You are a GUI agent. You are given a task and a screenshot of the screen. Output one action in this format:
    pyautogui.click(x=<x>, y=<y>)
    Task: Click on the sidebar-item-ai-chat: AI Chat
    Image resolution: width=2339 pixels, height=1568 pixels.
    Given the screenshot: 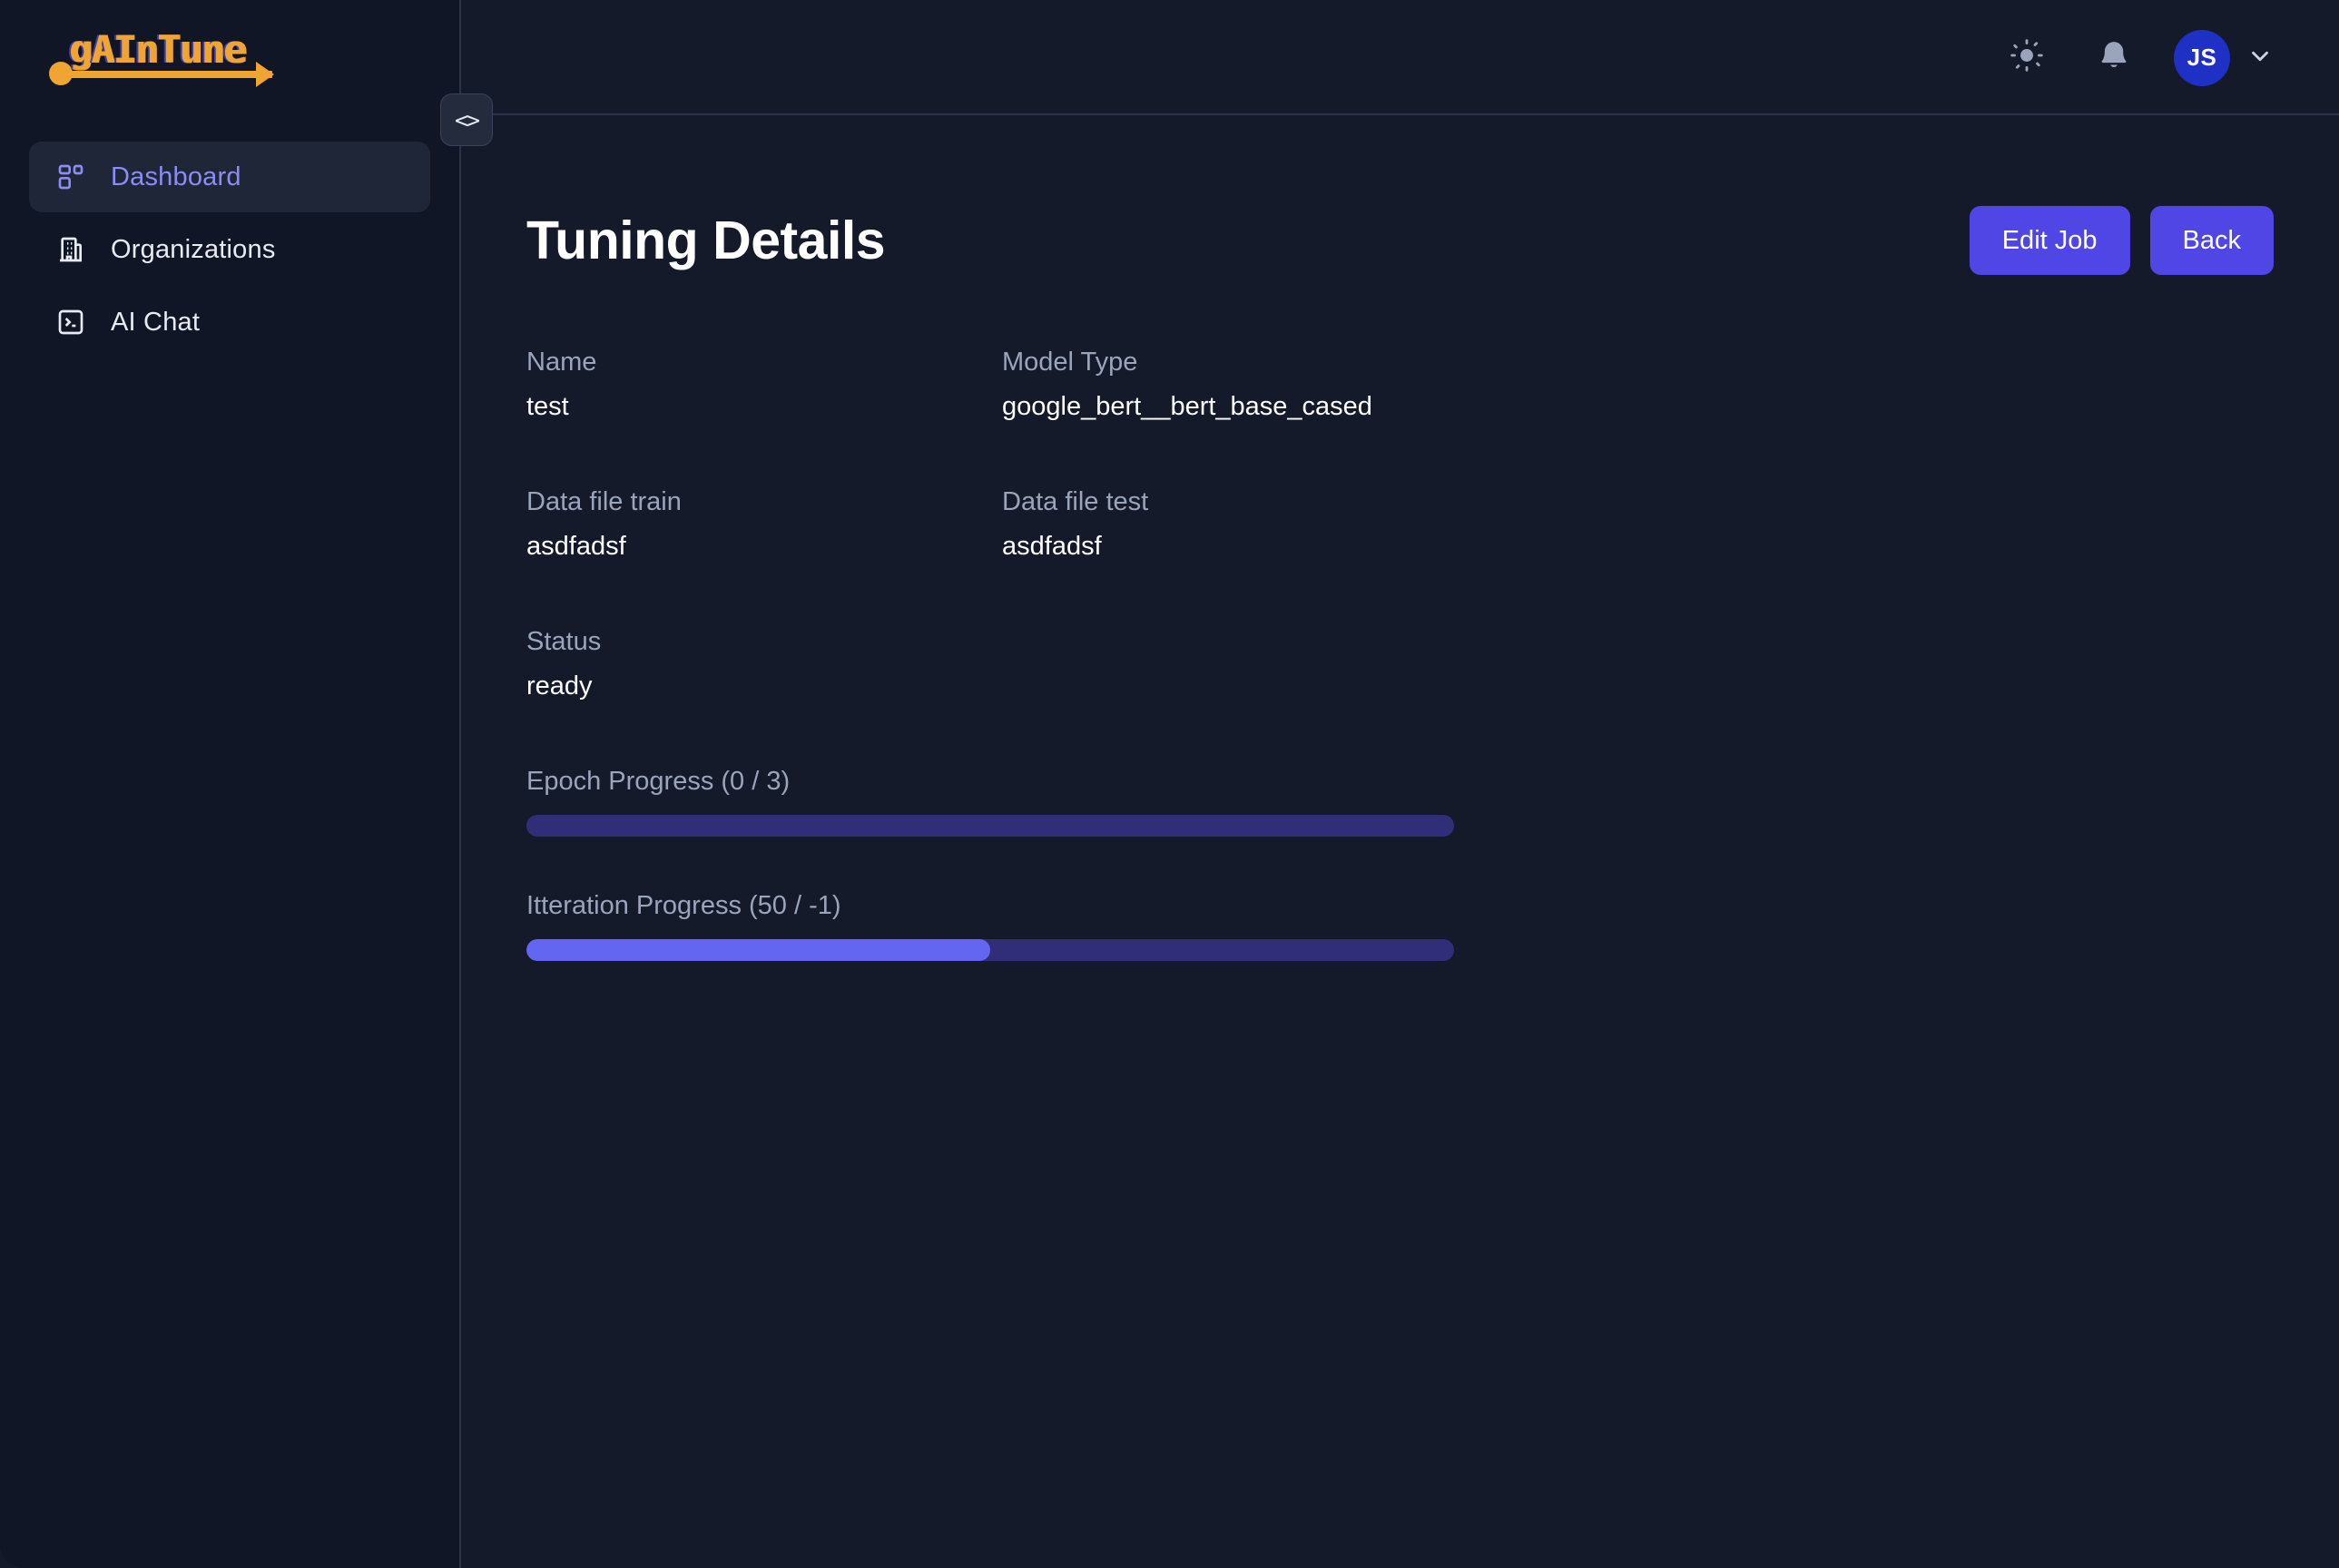 What is the action you would take?
    pyautogui.click(x=229, y=322)
    